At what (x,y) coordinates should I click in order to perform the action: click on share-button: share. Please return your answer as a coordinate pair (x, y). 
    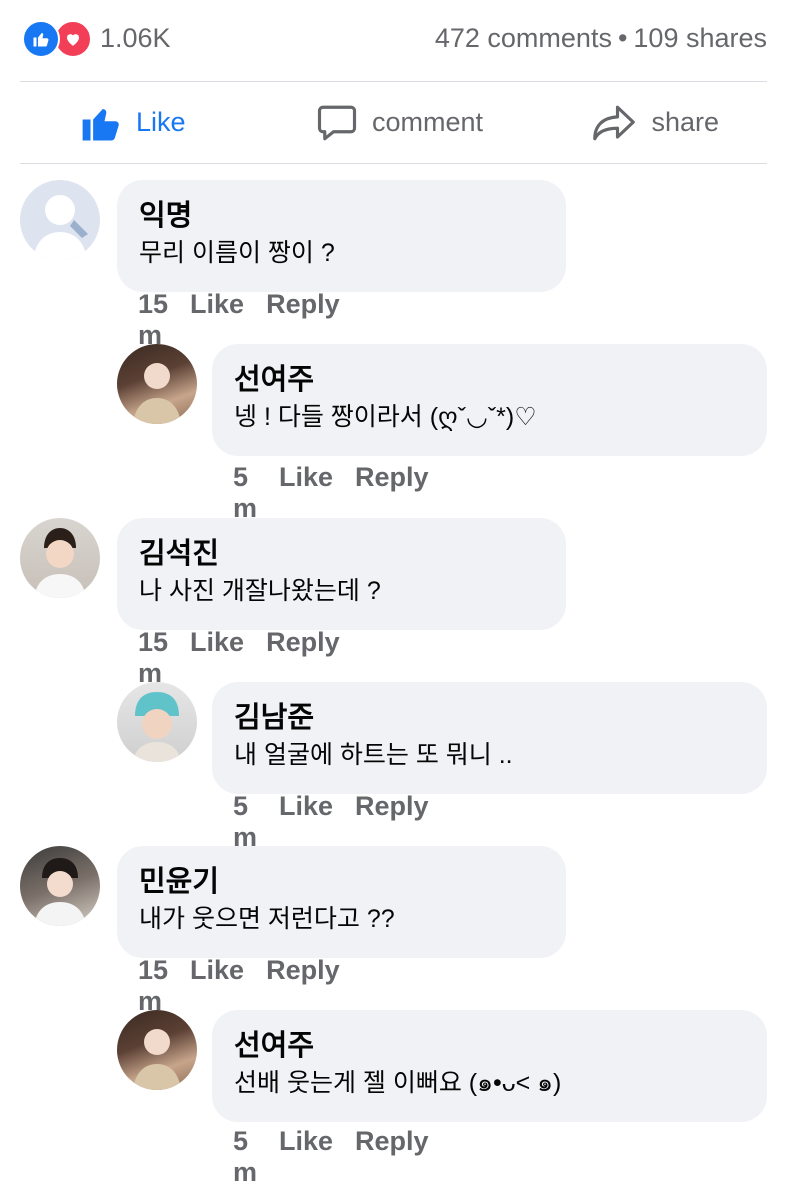
    Looking at the image, I should click on (636, 123).